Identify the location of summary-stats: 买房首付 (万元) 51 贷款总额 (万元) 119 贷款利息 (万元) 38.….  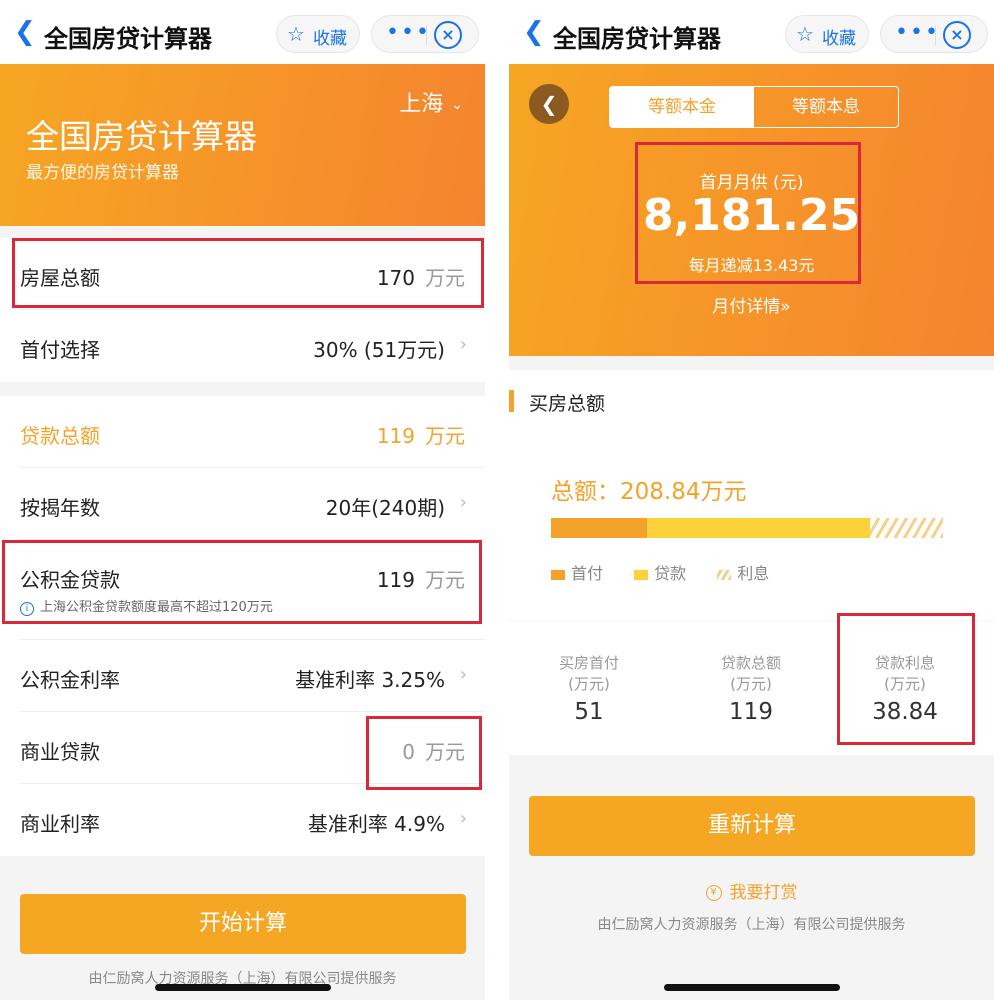
(751, 684).